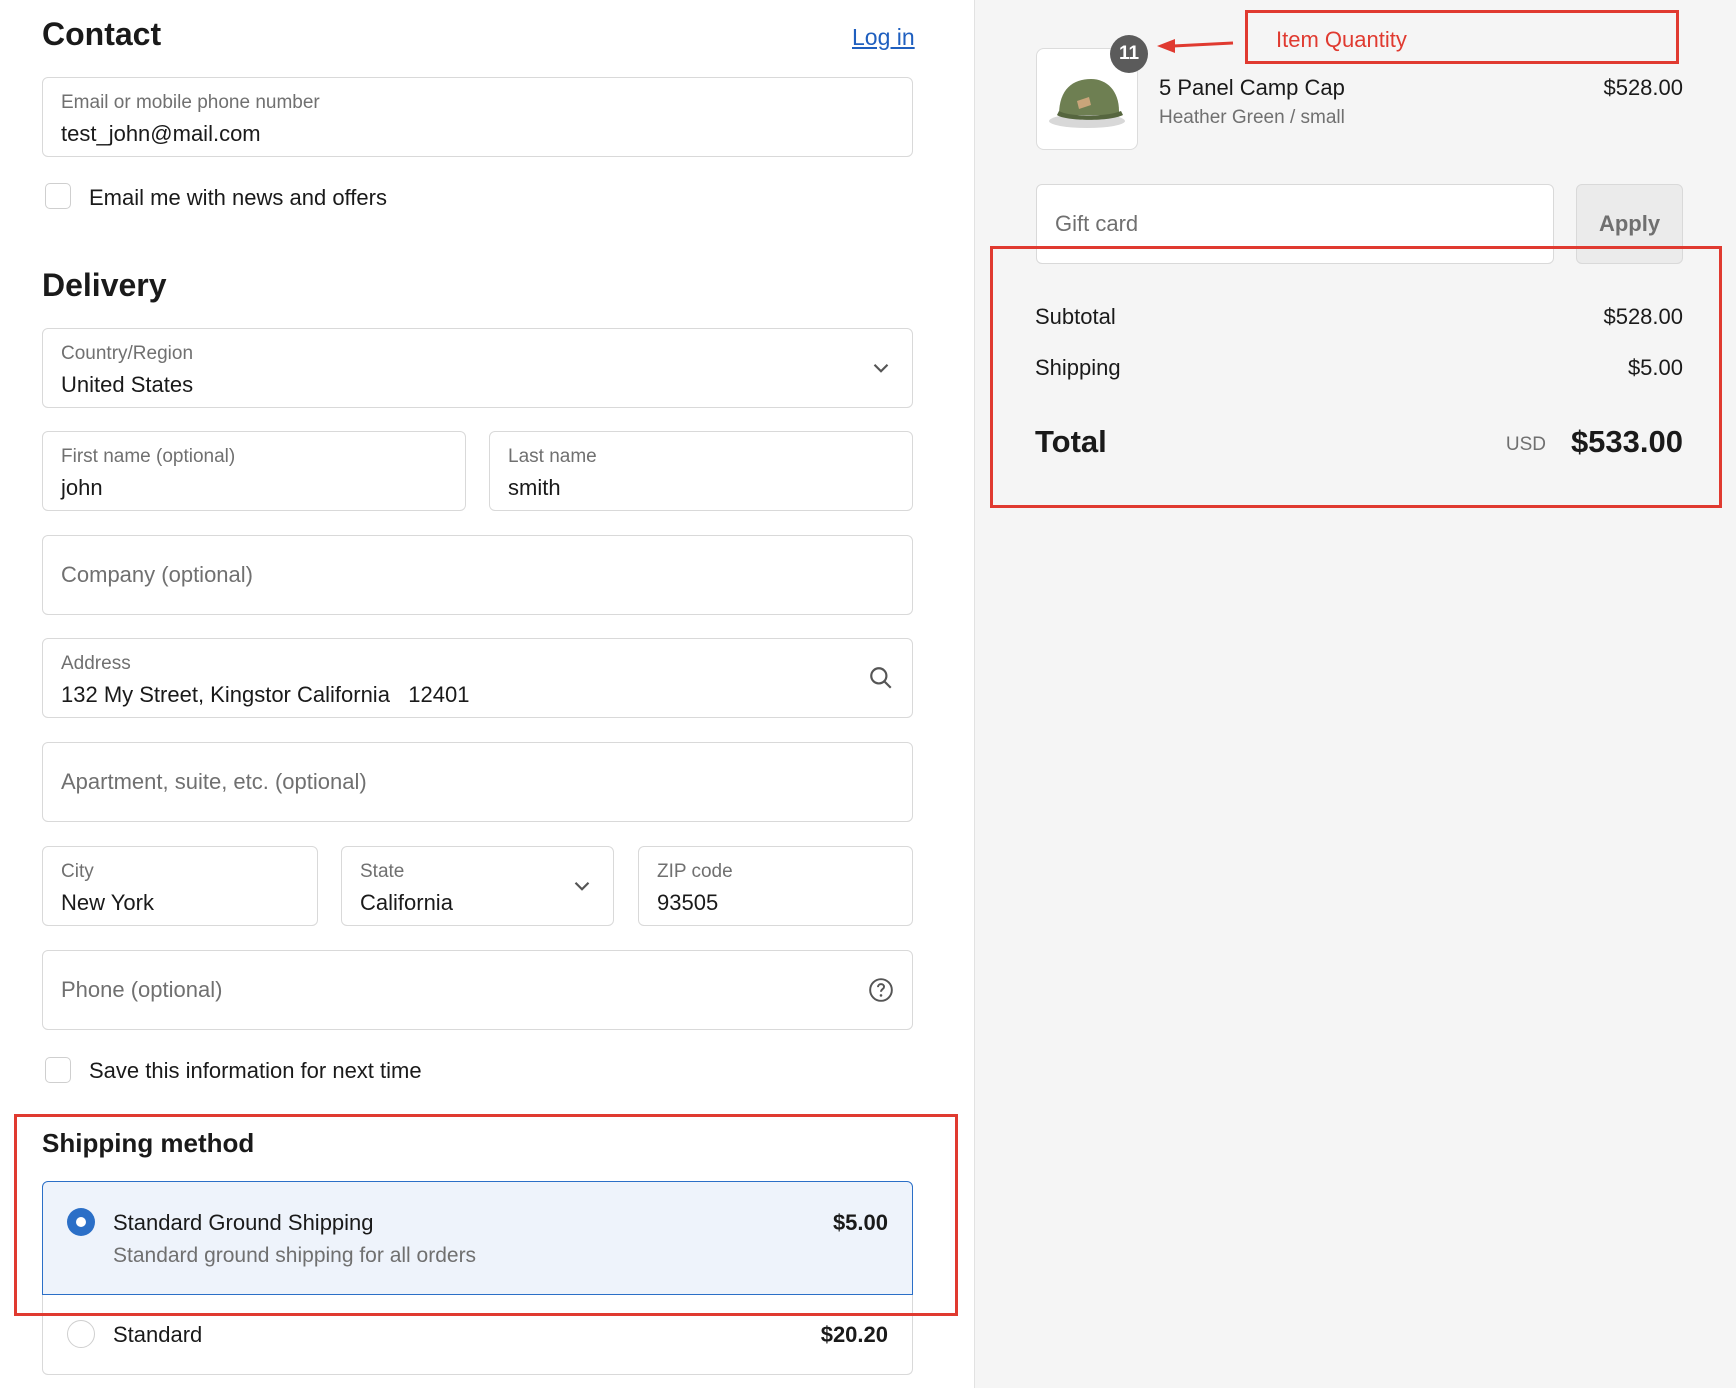  Describe the element at coordinates (104, 285) in the screenshot. I see `delivery-heading: Delivery` at that location.